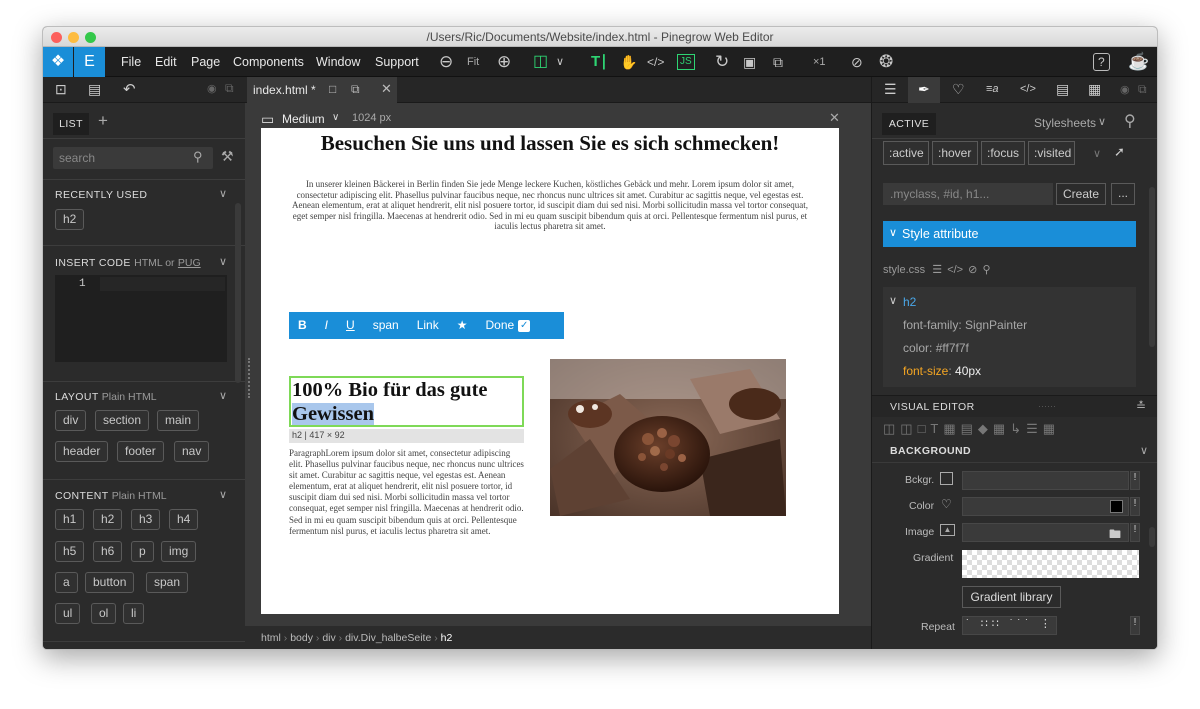 Image resolution: width=1200 pixels, height=709 pixels. What do you see at coordinates (722, 62) in the screenshot?
I see `refresh-icon: ↻` at bounding box center [722, 62].